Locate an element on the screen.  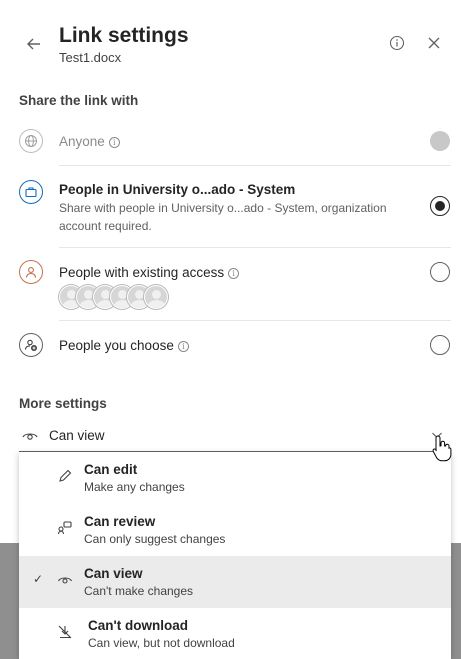
radio-specific-people is located at coordinates (440, 345).